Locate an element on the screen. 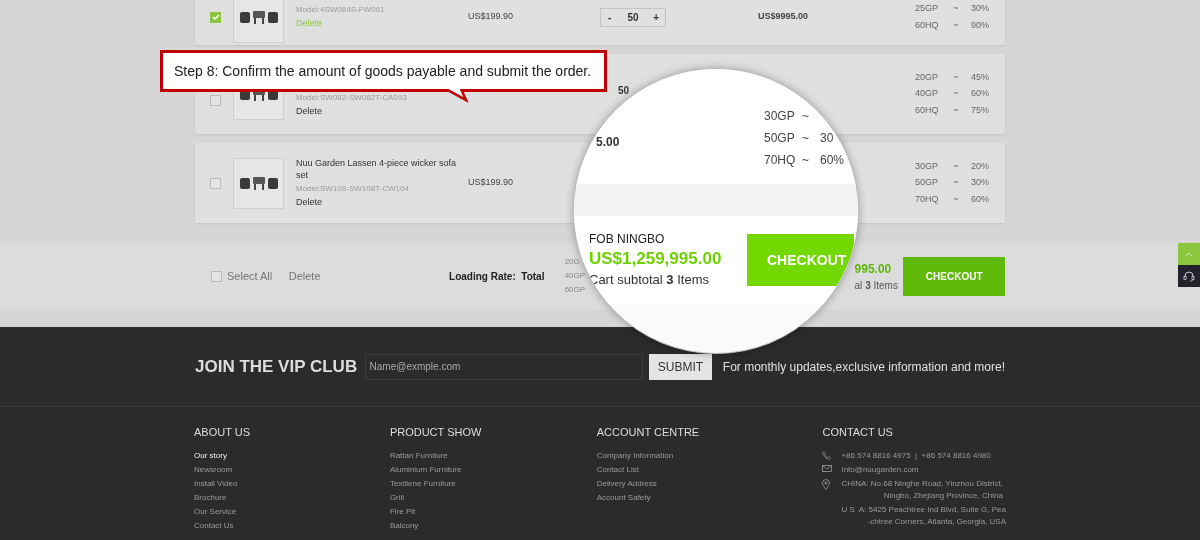  select-all-label: Select All is located at coordinates (250, 276).